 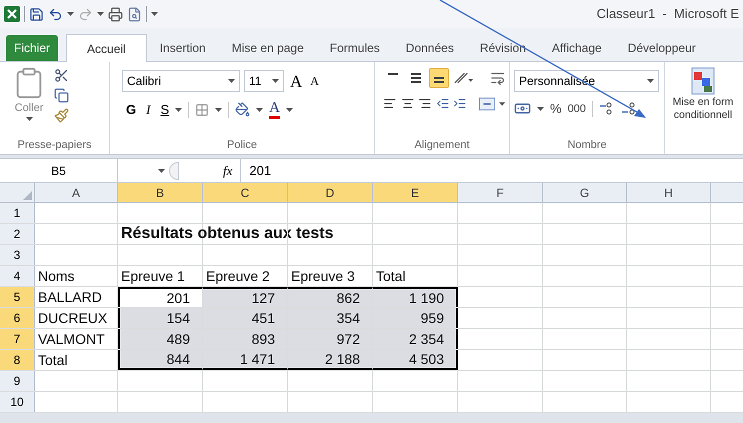 What do you see at coordinates (342, 359) in the screenshot?
I see `cell-text: 2 188` at bounding box center [342, 359].